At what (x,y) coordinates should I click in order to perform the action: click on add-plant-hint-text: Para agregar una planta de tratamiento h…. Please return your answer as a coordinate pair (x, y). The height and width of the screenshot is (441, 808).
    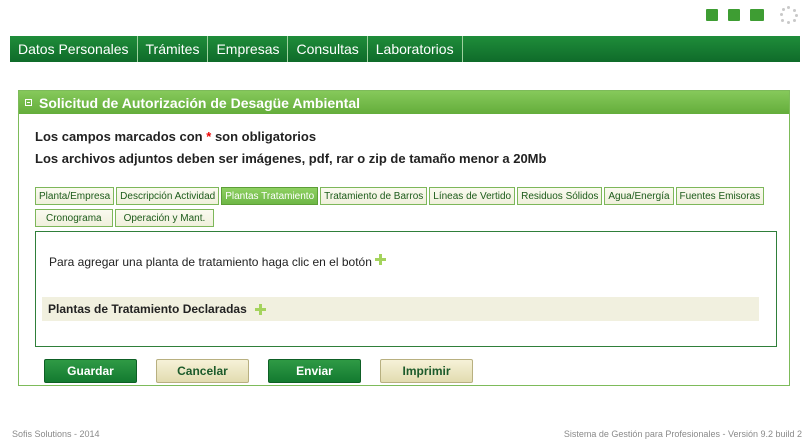
    Looking at the image, I should click on (210, 262).